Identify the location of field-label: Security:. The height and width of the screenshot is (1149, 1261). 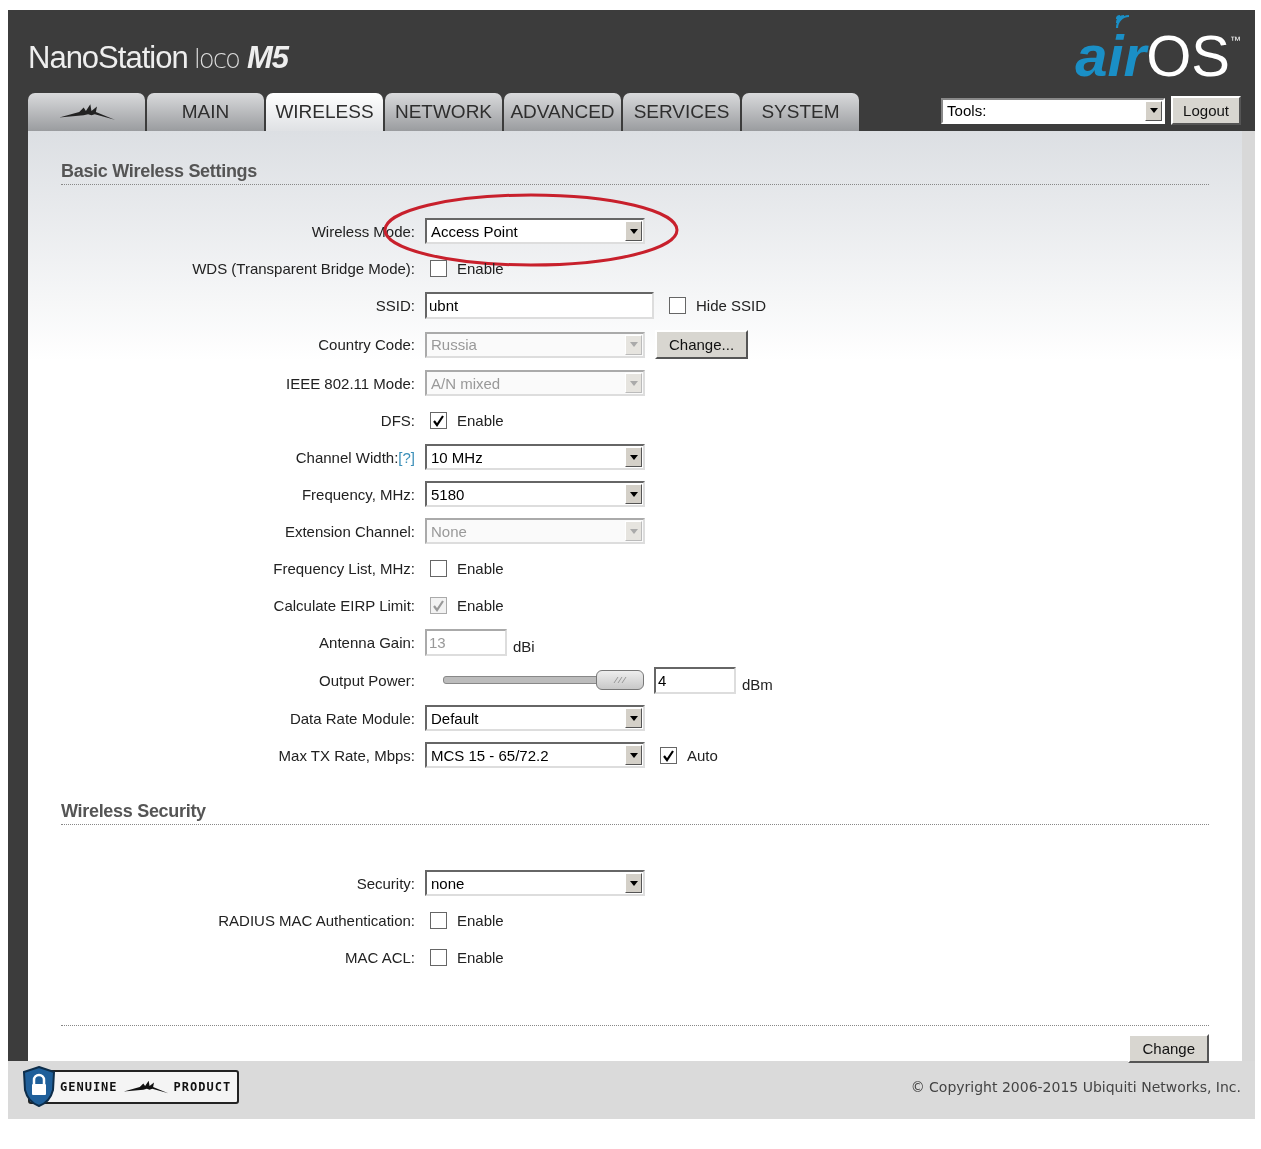
(385, 883).